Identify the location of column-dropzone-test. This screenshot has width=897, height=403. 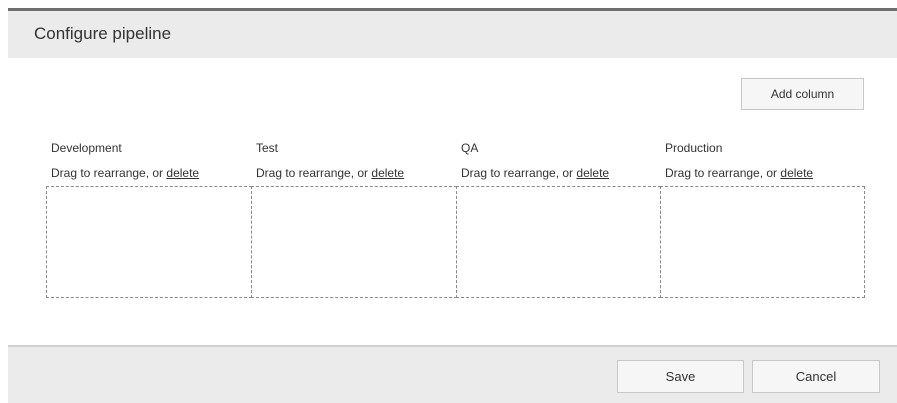
(354, 242).